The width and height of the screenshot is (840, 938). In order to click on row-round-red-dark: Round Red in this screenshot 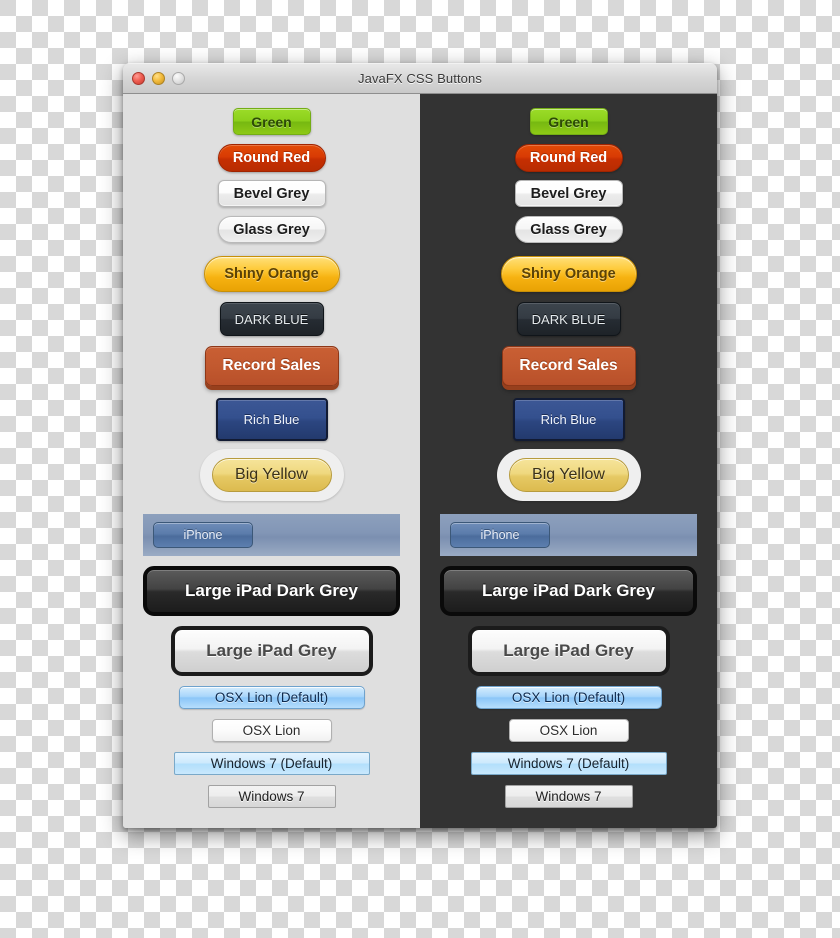, I will do `click(568, 158)`.